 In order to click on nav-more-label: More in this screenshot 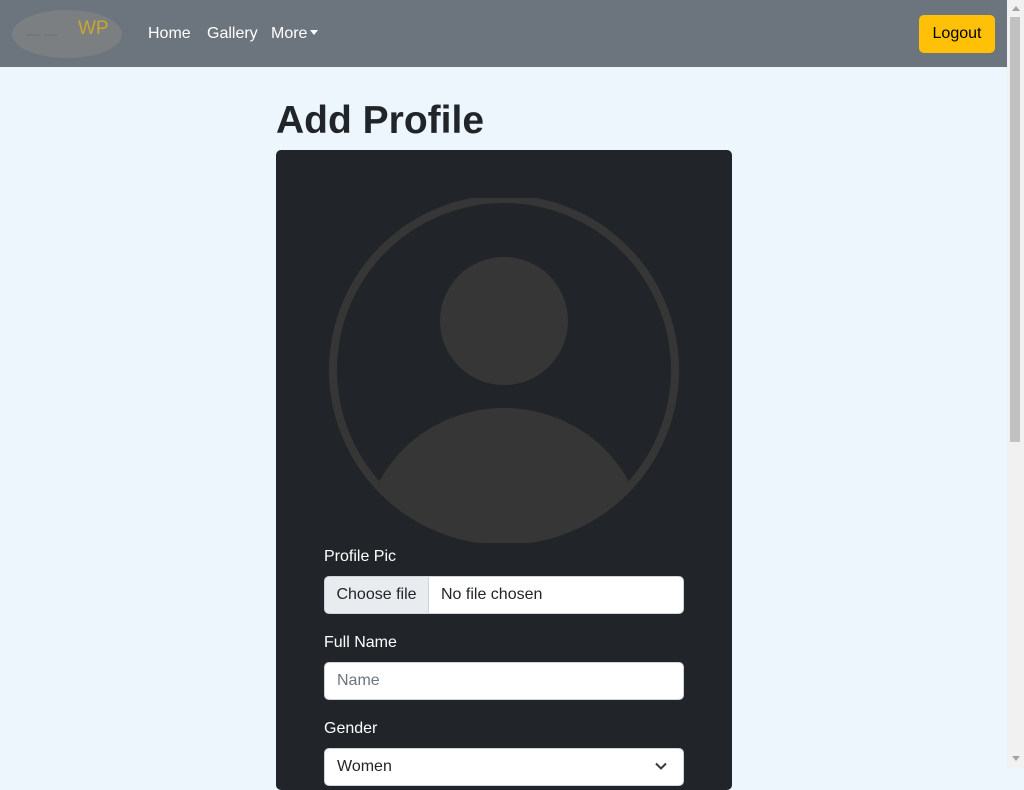, I will do `click(289, 33)`.